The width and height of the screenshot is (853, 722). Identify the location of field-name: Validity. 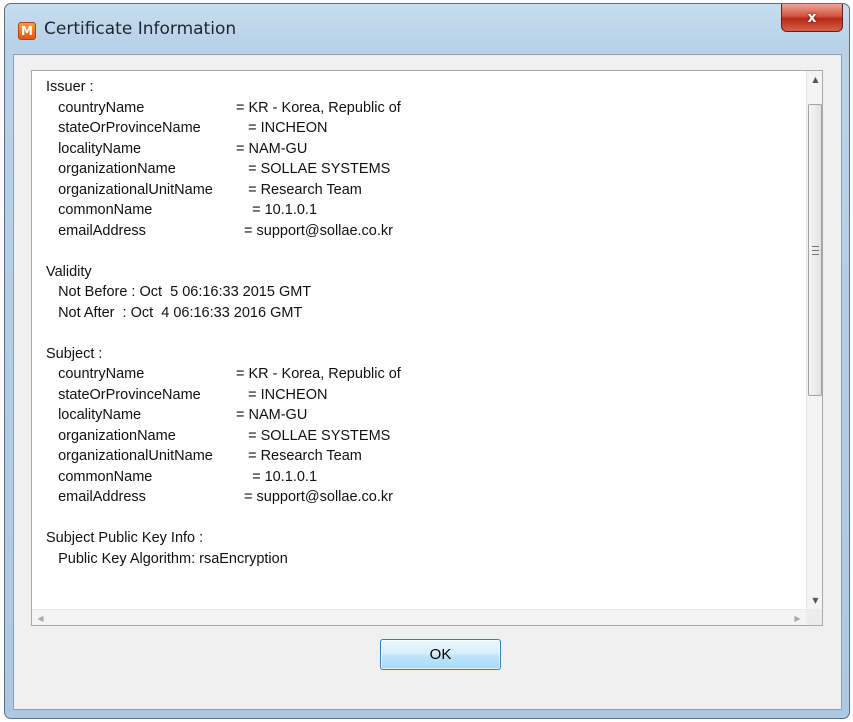
(69, 271).